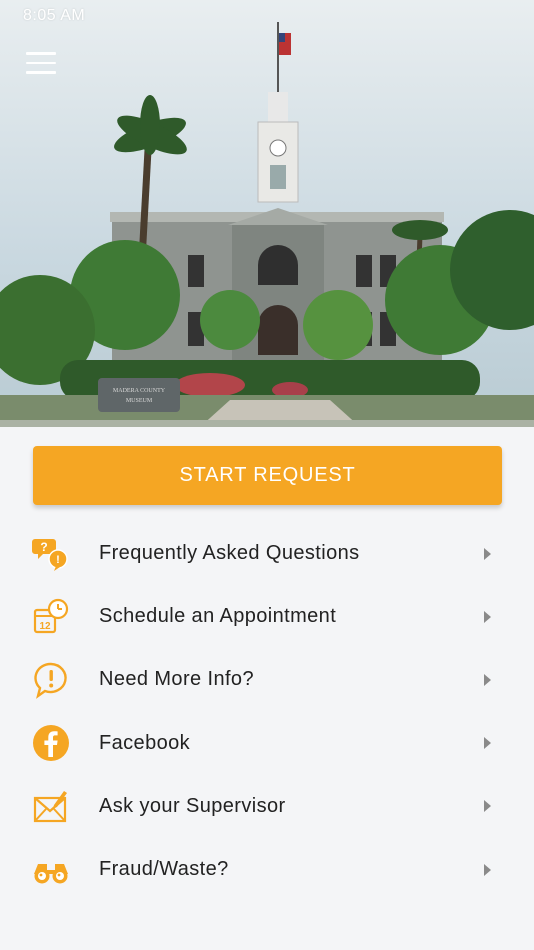  I want to click on svg-text: 12, so click(45, 626).